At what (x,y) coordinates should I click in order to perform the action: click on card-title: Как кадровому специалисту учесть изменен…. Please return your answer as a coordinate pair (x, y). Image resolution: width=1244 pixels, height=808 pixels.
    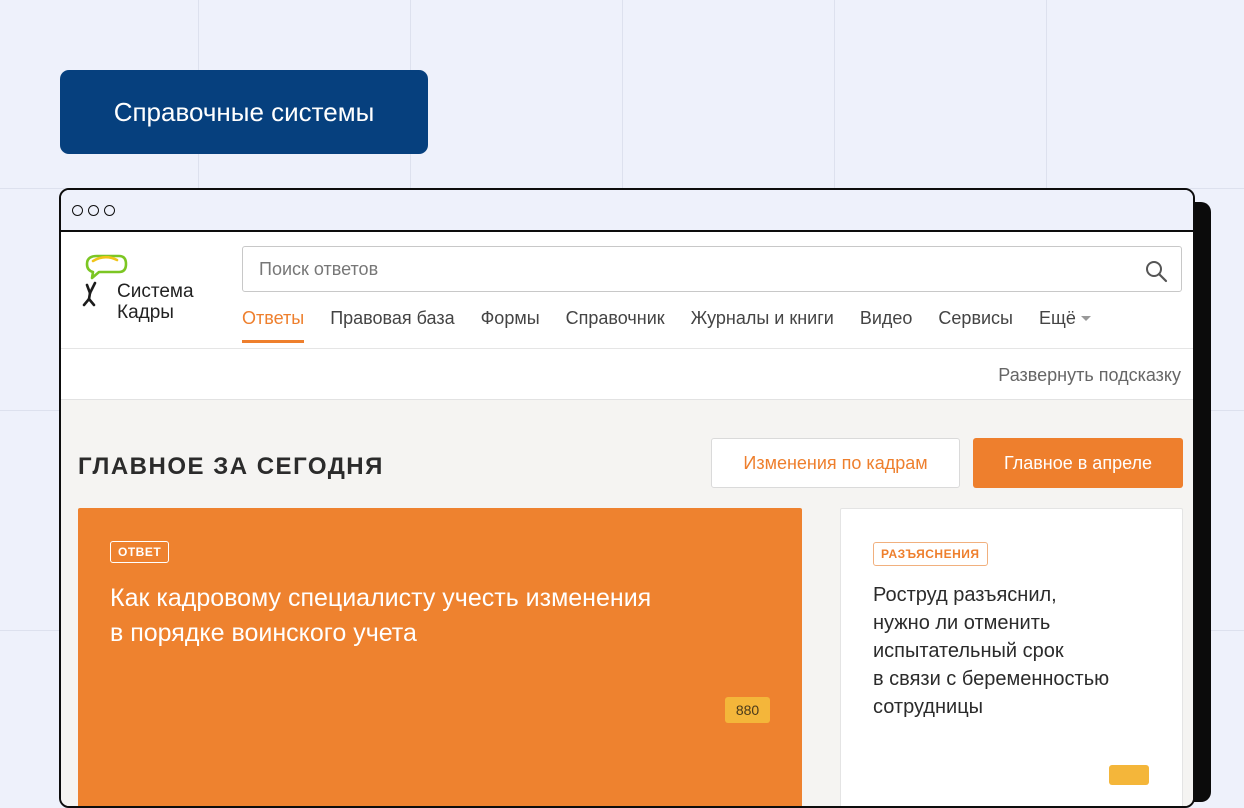
    Looking at the image, I should click on (430, 616).